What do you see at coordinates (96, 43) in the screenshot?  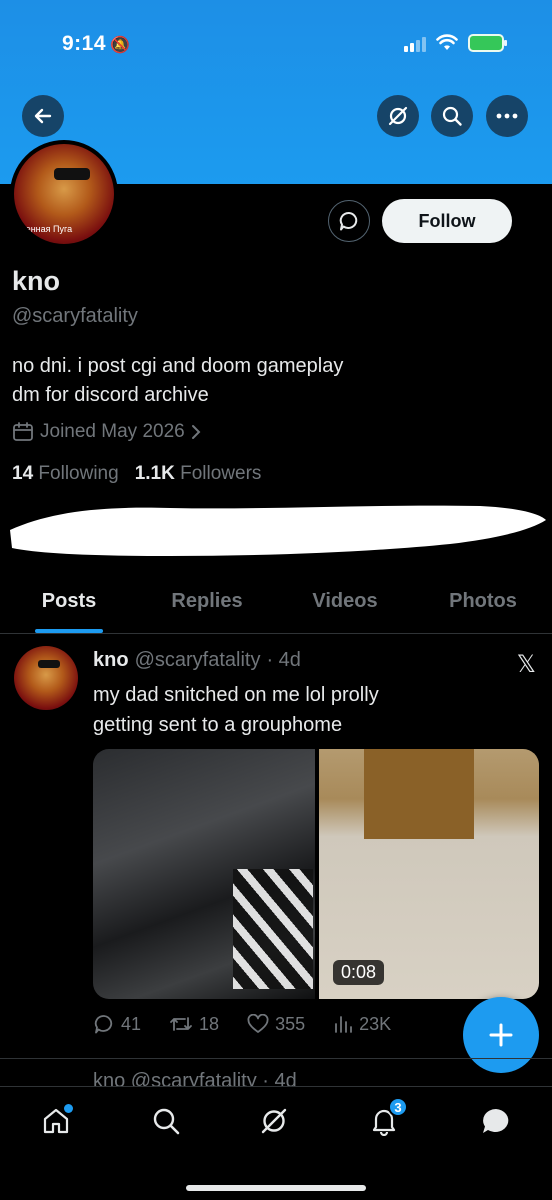 I see `status-time: 9:14 🔕` at bounding box center [96, 43].